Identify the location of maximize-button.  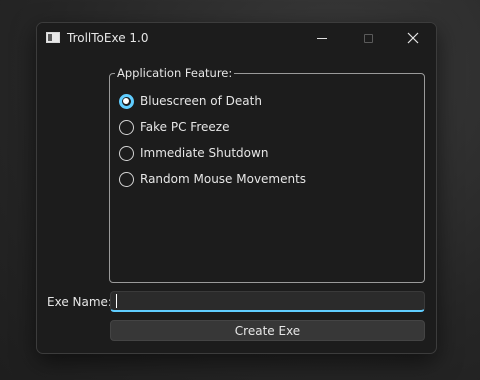
(368, 38).